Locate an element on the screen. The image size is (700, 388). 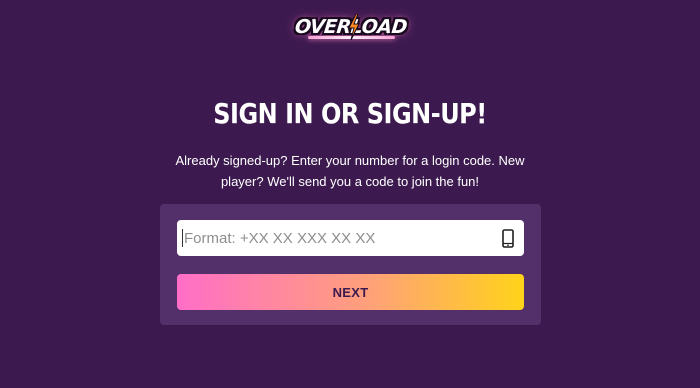
page-title: SIGN IN OR SIGN-UP! is located at coordinates (350, 114).